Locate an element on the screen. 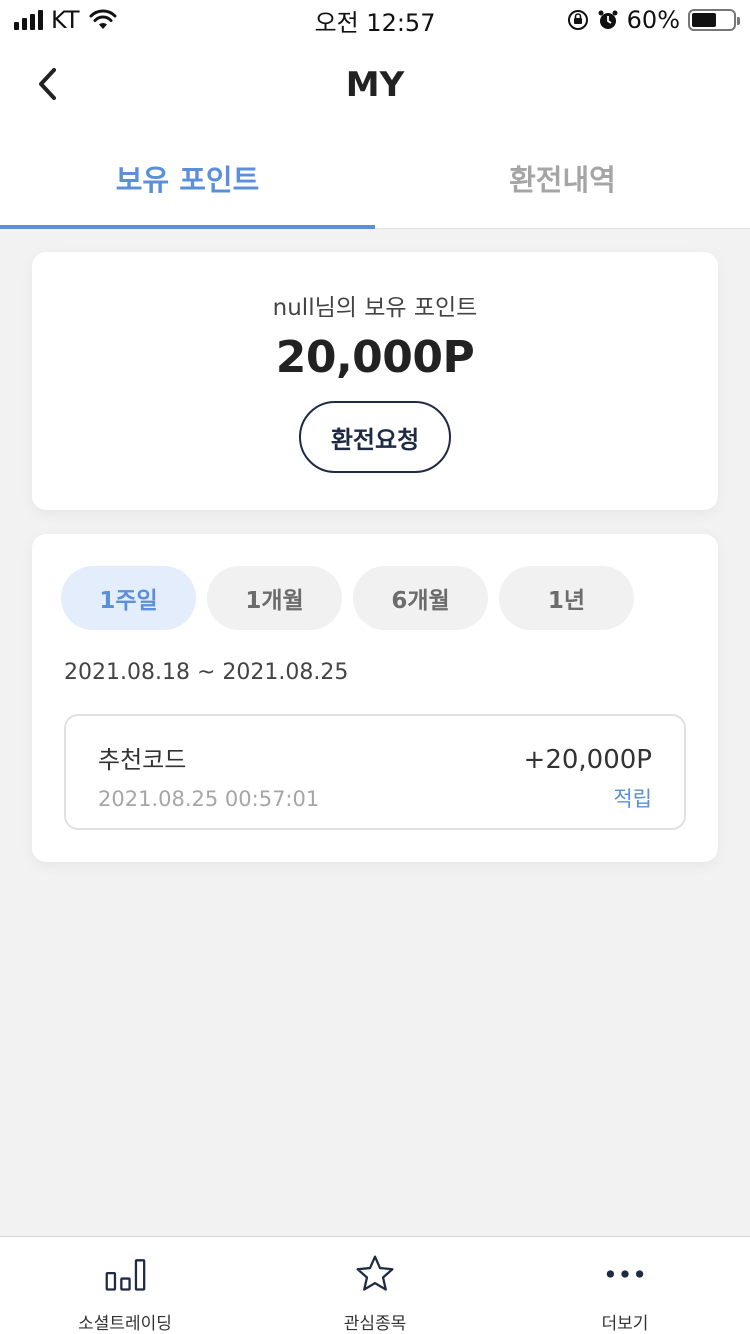 This screenshot has width=750, height=1334. entry-date: 2021.08.25 00:57:01 is located at coordinates (209, 799).